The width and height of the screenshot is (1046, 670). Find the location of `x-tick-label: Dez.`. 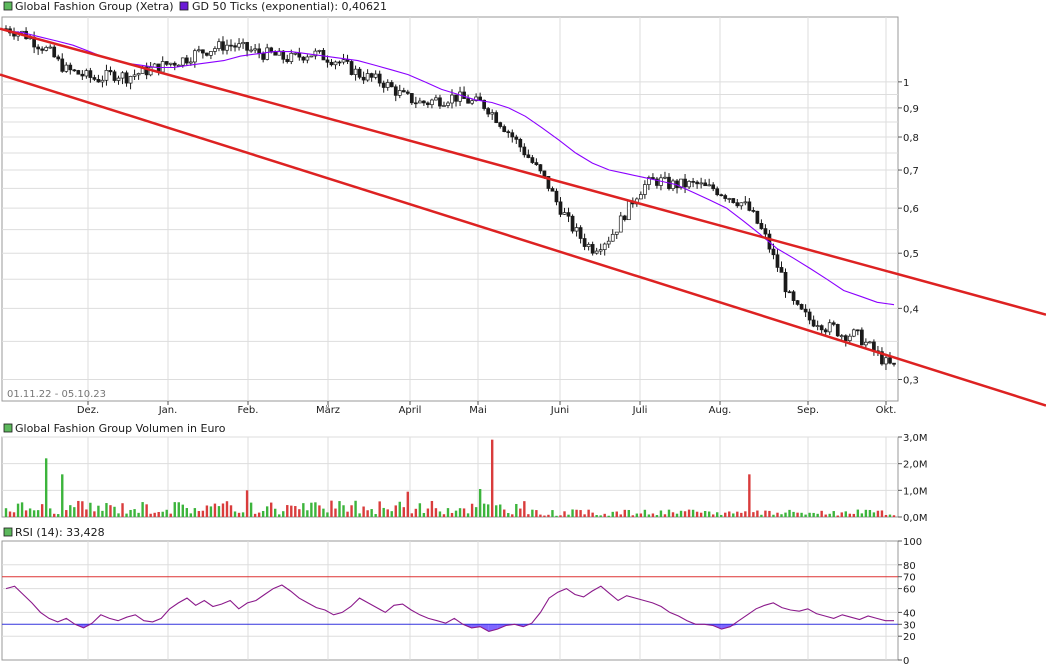

x-tick-label: Dez. is located at coordinates (88, 410).